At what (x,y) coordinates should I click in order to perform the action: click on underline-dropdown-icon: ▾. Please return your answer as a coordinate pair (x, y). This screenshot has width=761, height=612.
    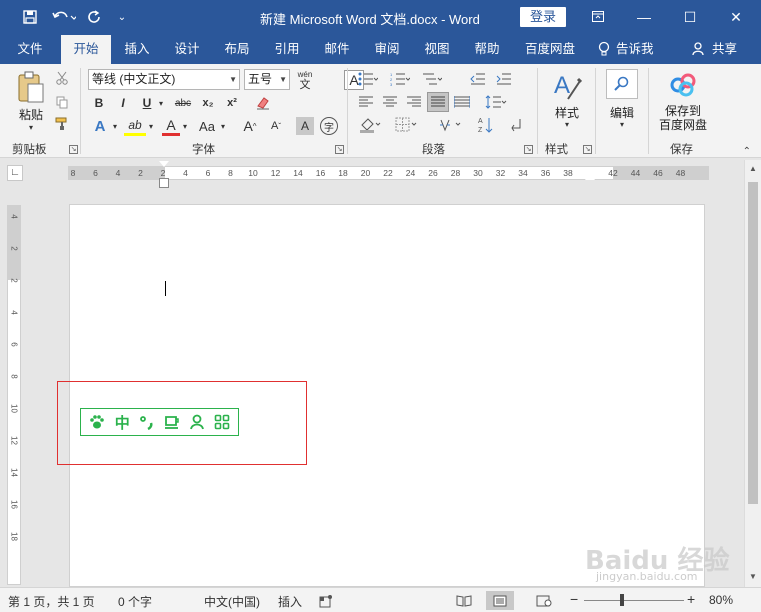
    Looking at the image, I should click on (161, 103).